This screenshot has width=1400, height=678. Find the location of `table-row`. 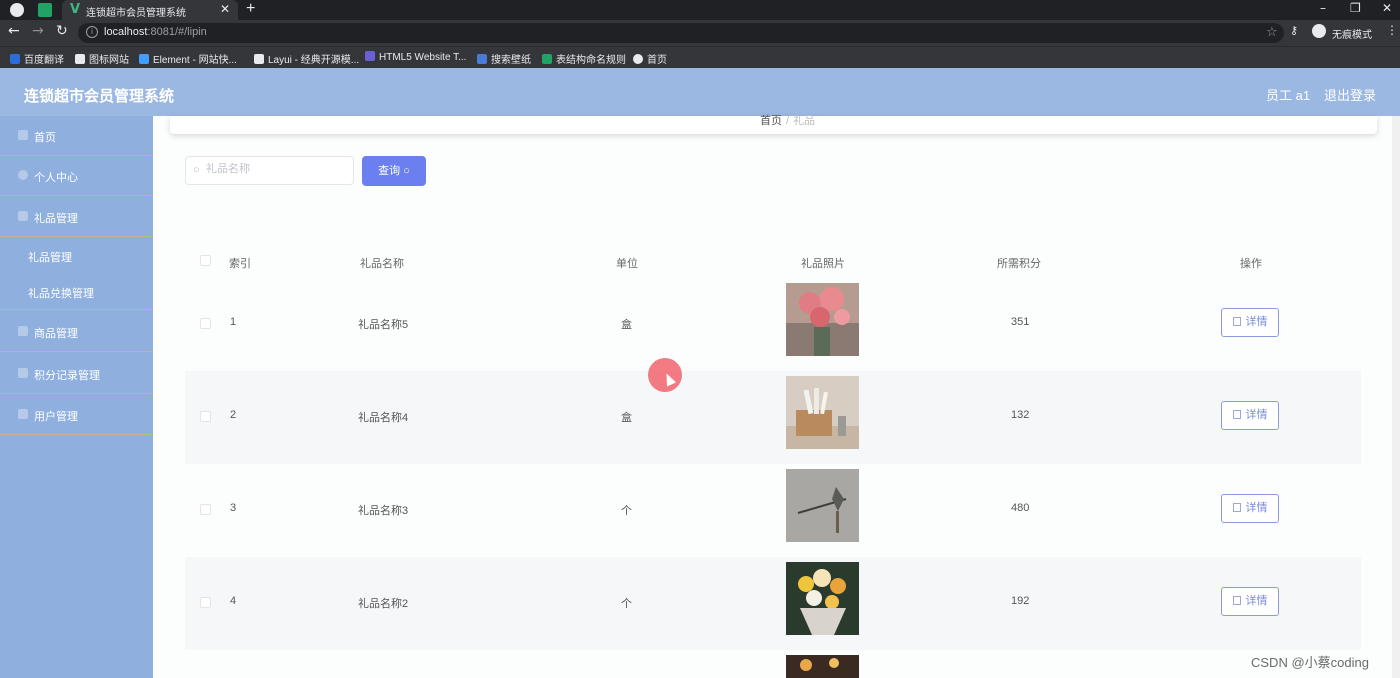

table-row is located at coordinates (773, 664).